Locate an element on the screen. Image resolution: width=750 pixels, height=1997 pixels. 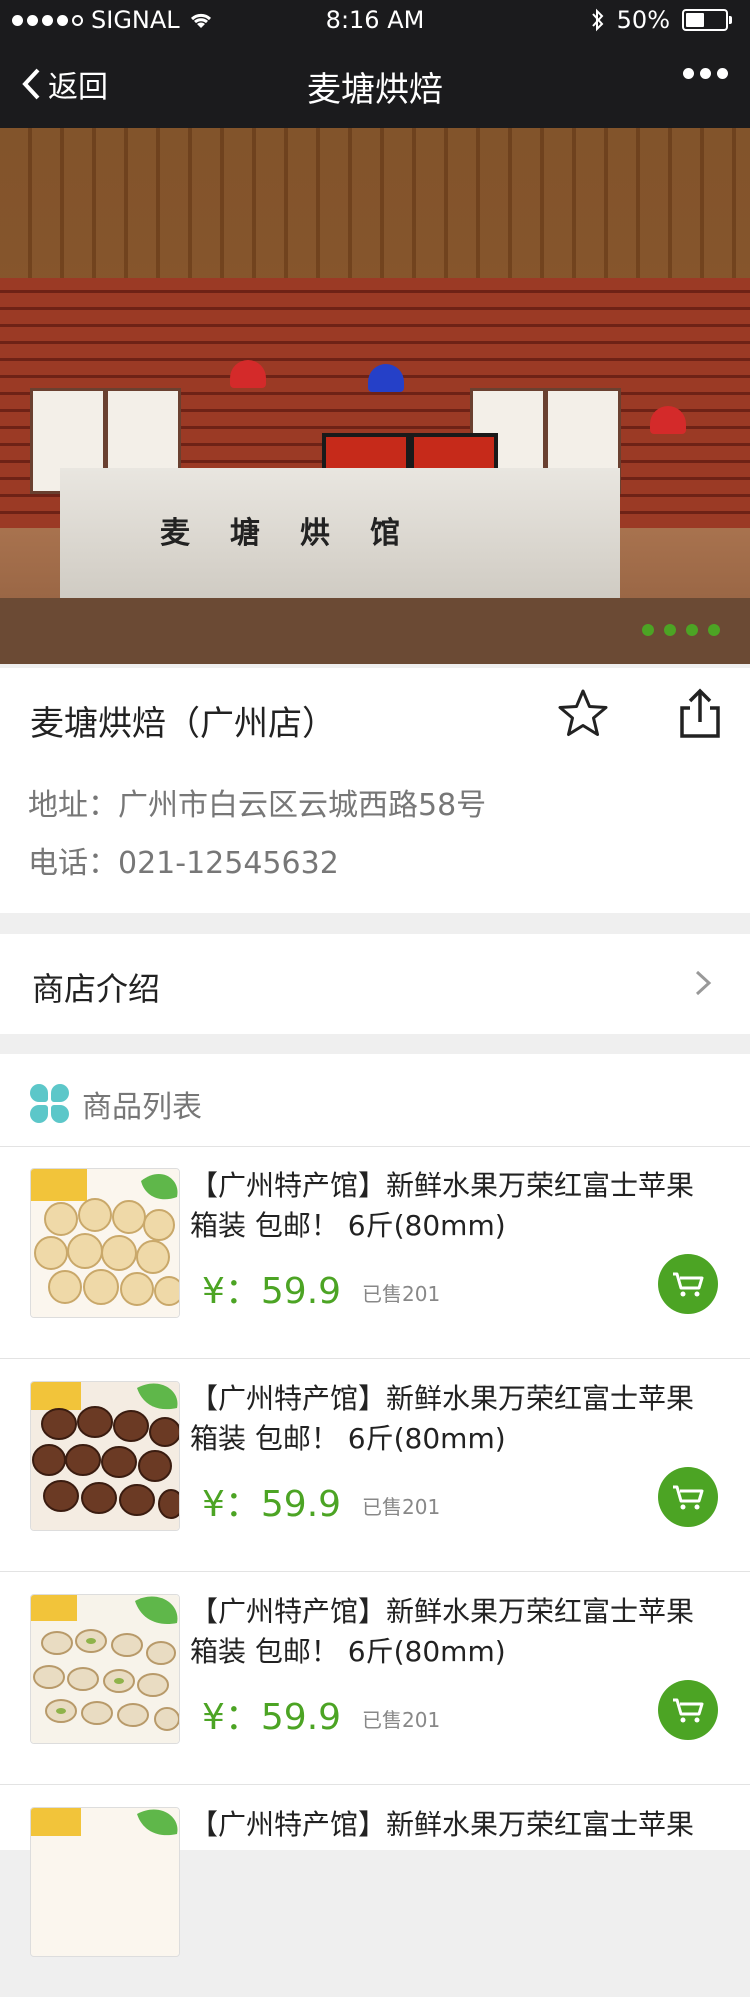
share-icon is located at coordinates (700, 714).